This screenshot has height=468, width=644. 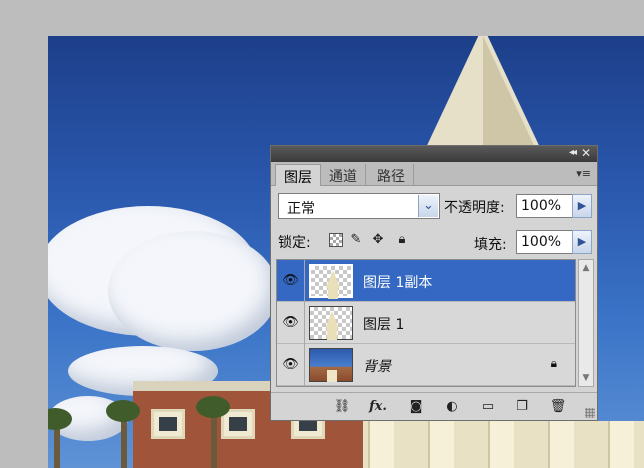 What do you see at coordinates (398, 283) in the screenshot?
I see `layer-name: 图层 1副本` at bounding box center [398, 283].